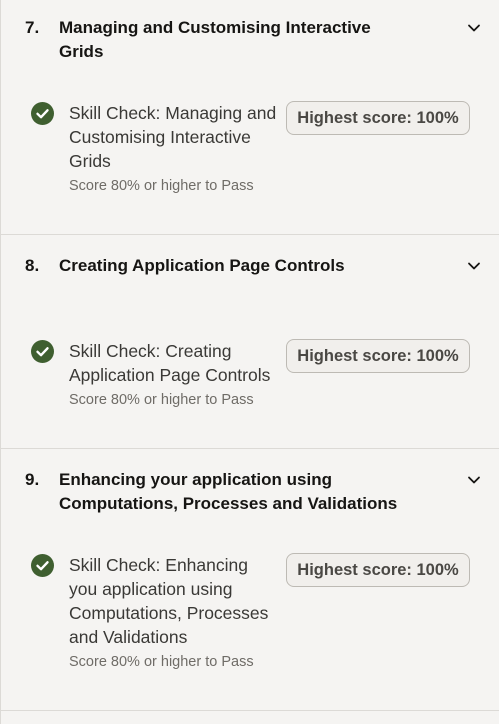 The height and width of the screenshot is (724, 499). Describe the element at coordinates (202, 265) in the screenshot. I see `section-title: Creating Application Page Controls` at that location.